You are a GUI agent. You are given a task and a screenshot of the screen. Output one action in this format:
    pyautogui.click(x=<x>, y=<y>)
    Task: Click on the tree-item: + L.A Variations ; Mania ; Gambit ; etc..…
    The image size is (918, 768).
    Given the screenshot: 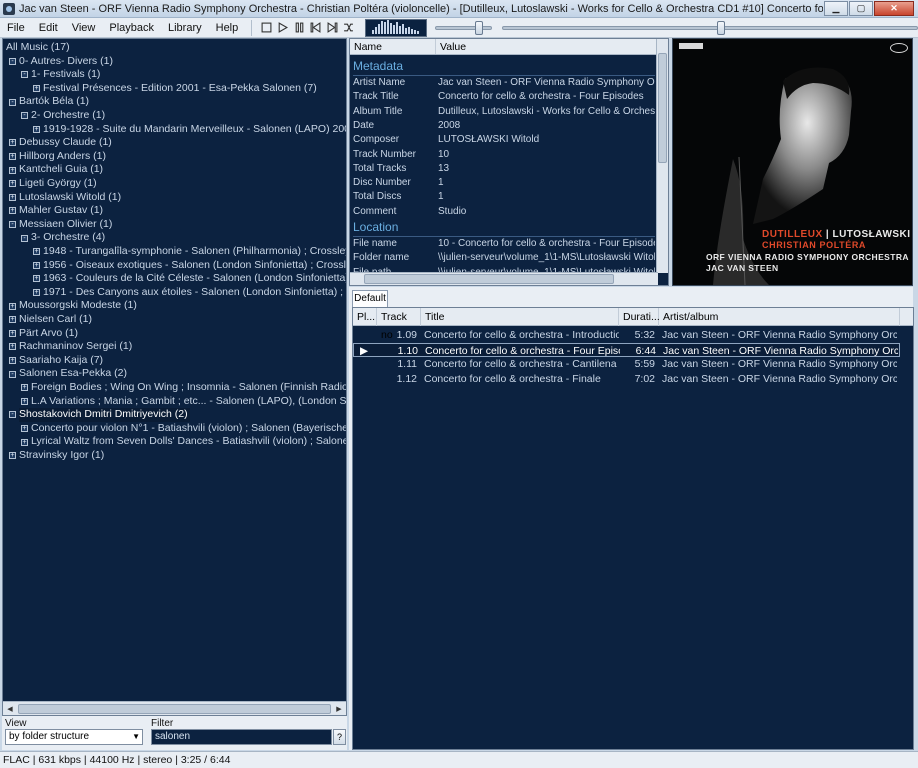 What is the action you would take?
    pyautogui.click(x=183, y=402)
    